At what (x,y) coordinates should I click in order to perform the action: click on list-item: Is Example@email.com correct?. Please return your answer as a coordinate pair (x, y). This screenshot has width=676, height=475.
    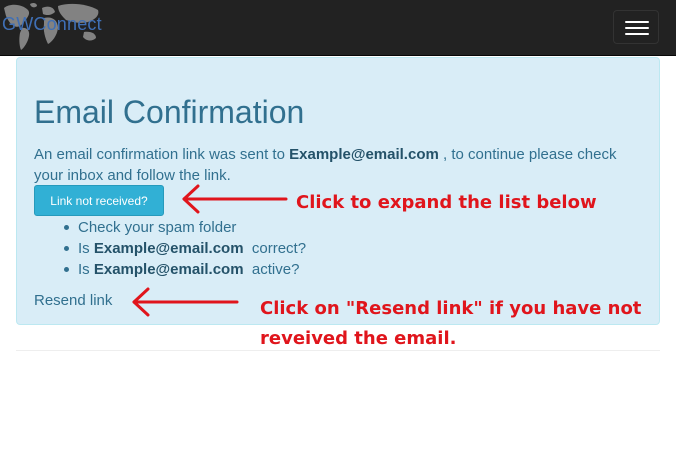
    Looking at the image, I should click on (185, 248).